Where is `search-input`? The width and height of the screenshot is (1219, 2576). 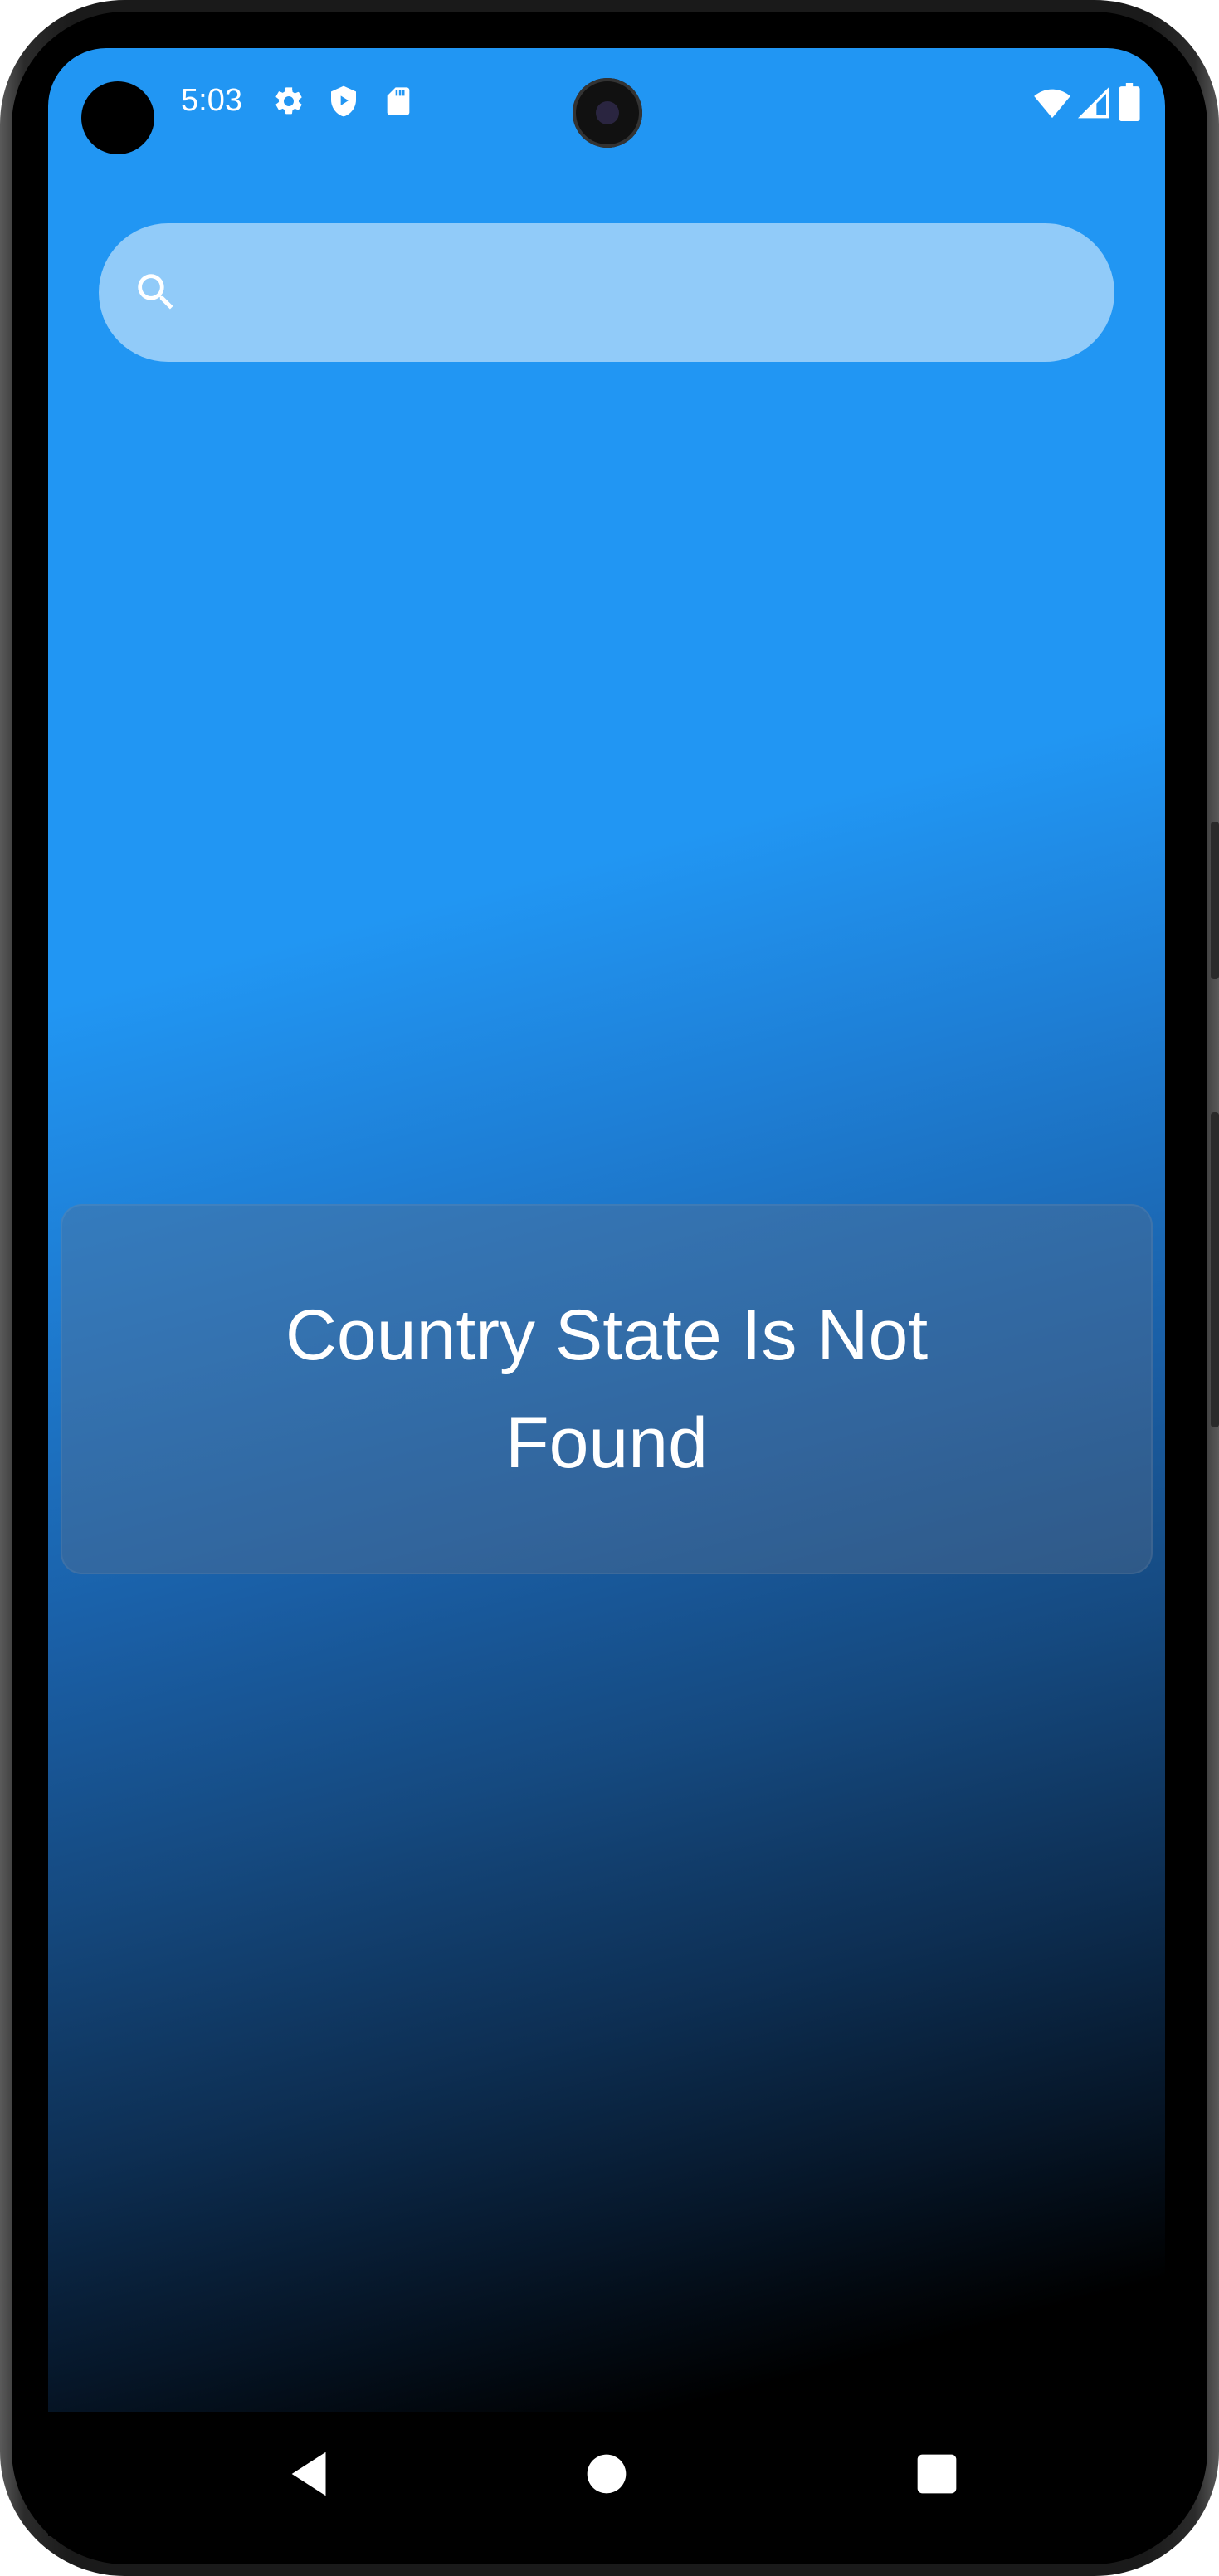
search-input is located at coordinates (638, 293).